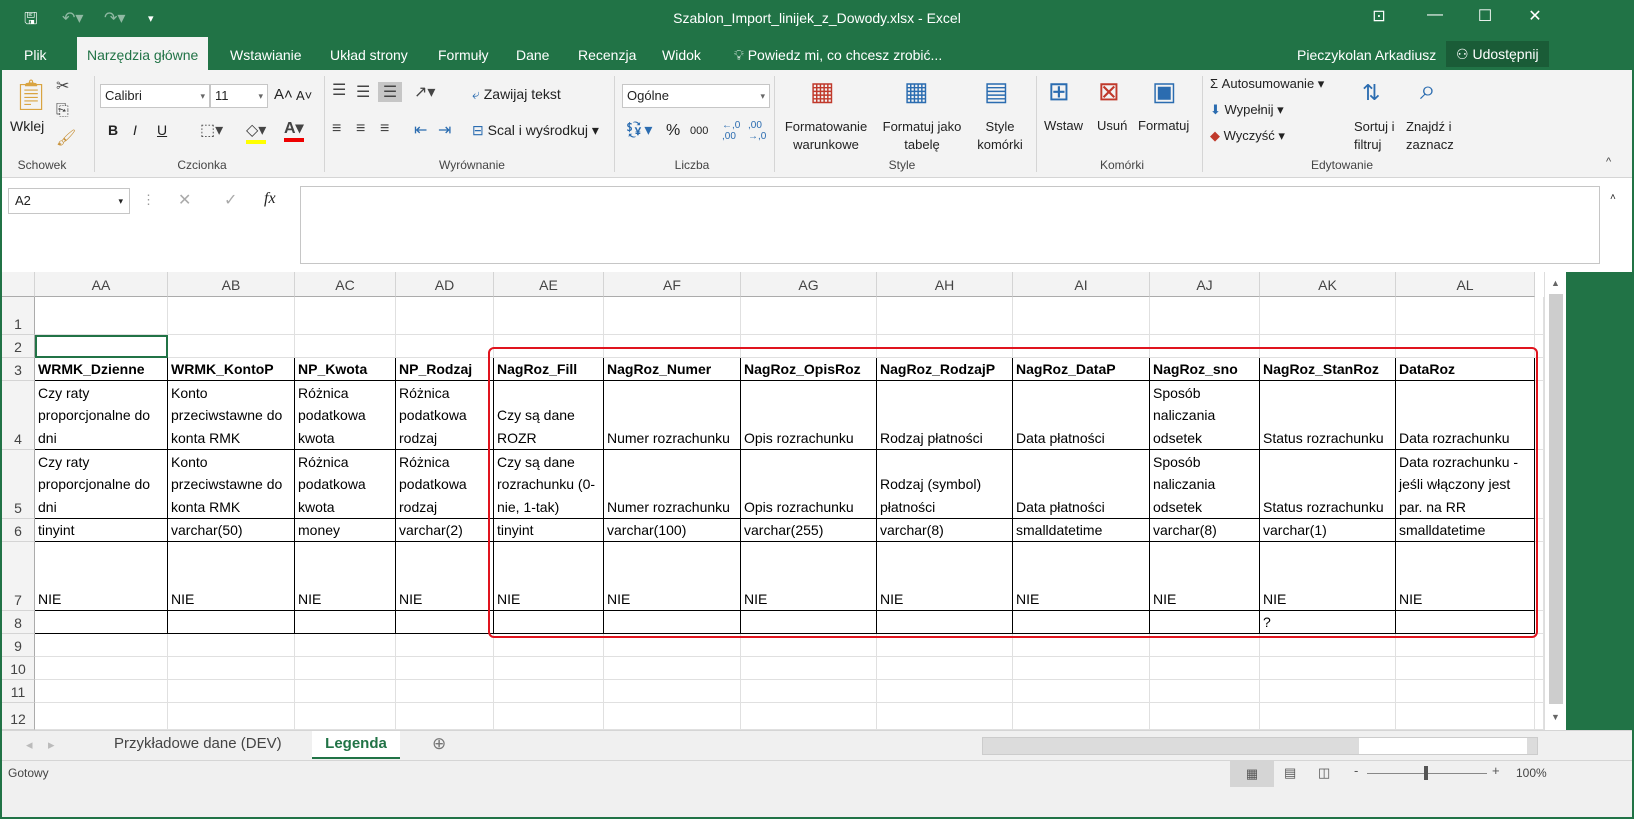 Image resolution: width=1634 pixels, height=819 pixels. I want to click on thousands-button: 000, so click(699, 131).